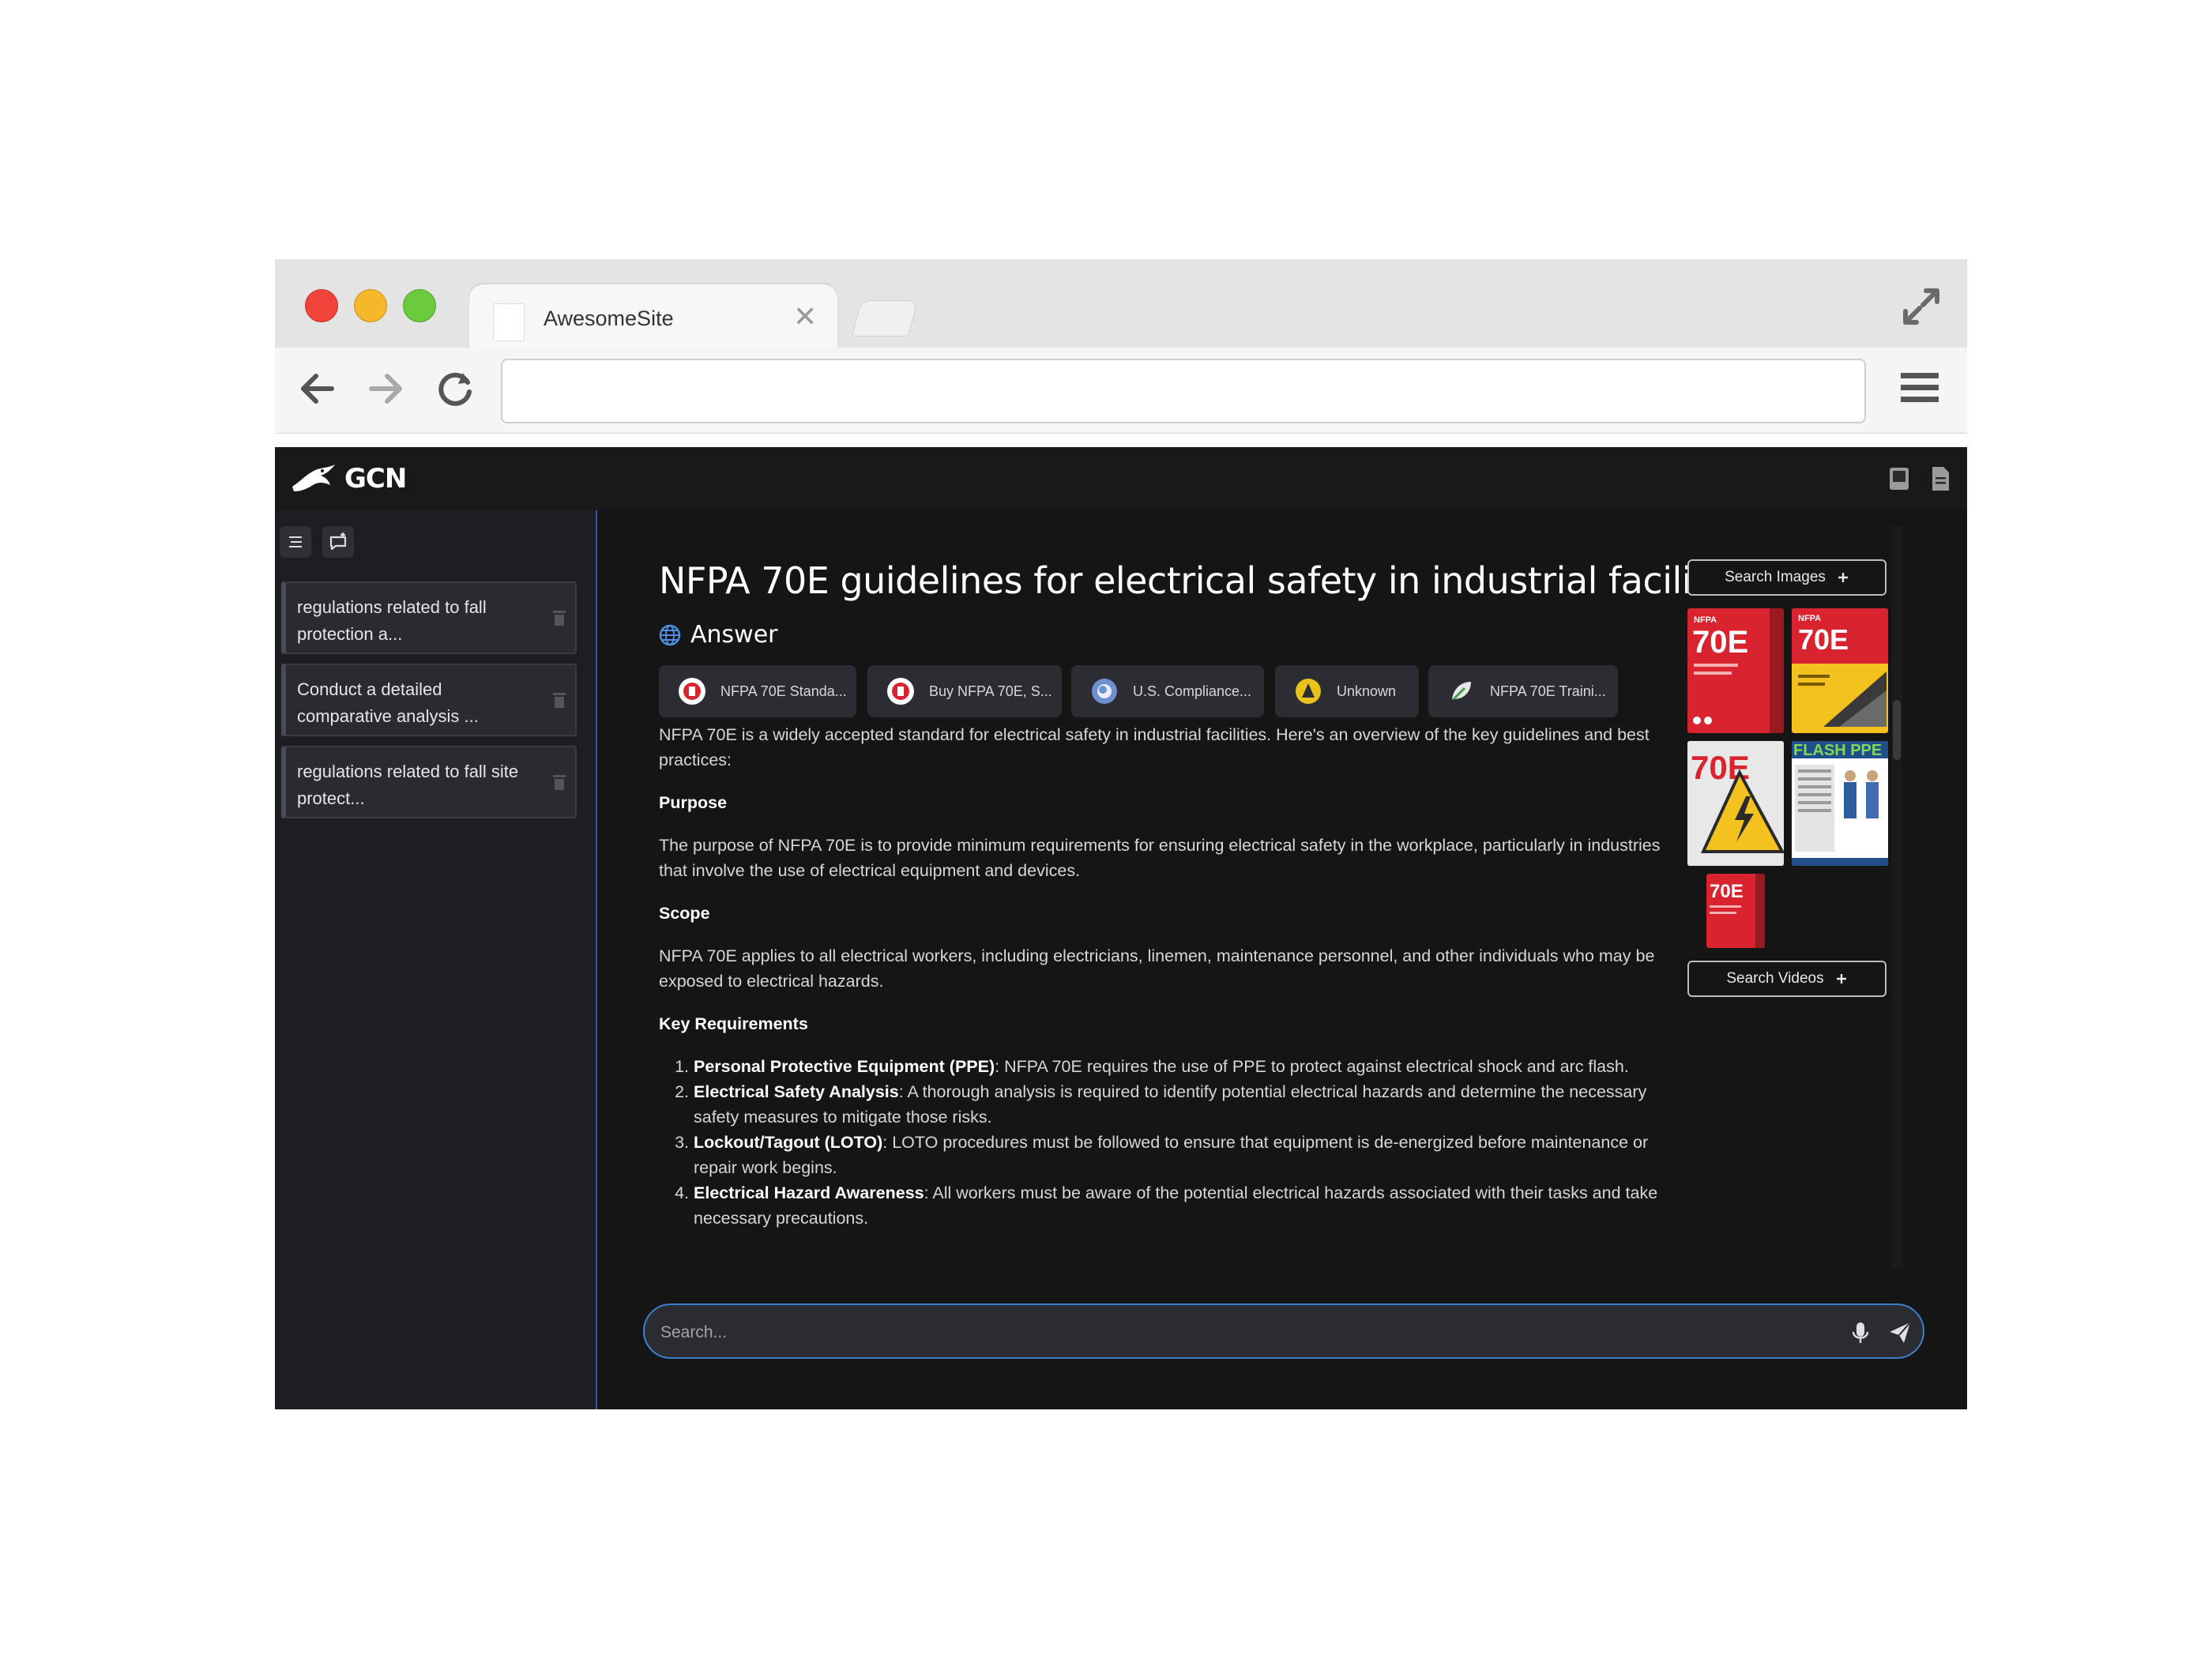 The width and height of the screenshot is (2212, 1659). What do you see at coordinates (509, 322) in the screenshot?
I see `page-favicon-icon` at bounding box center [509, 322].